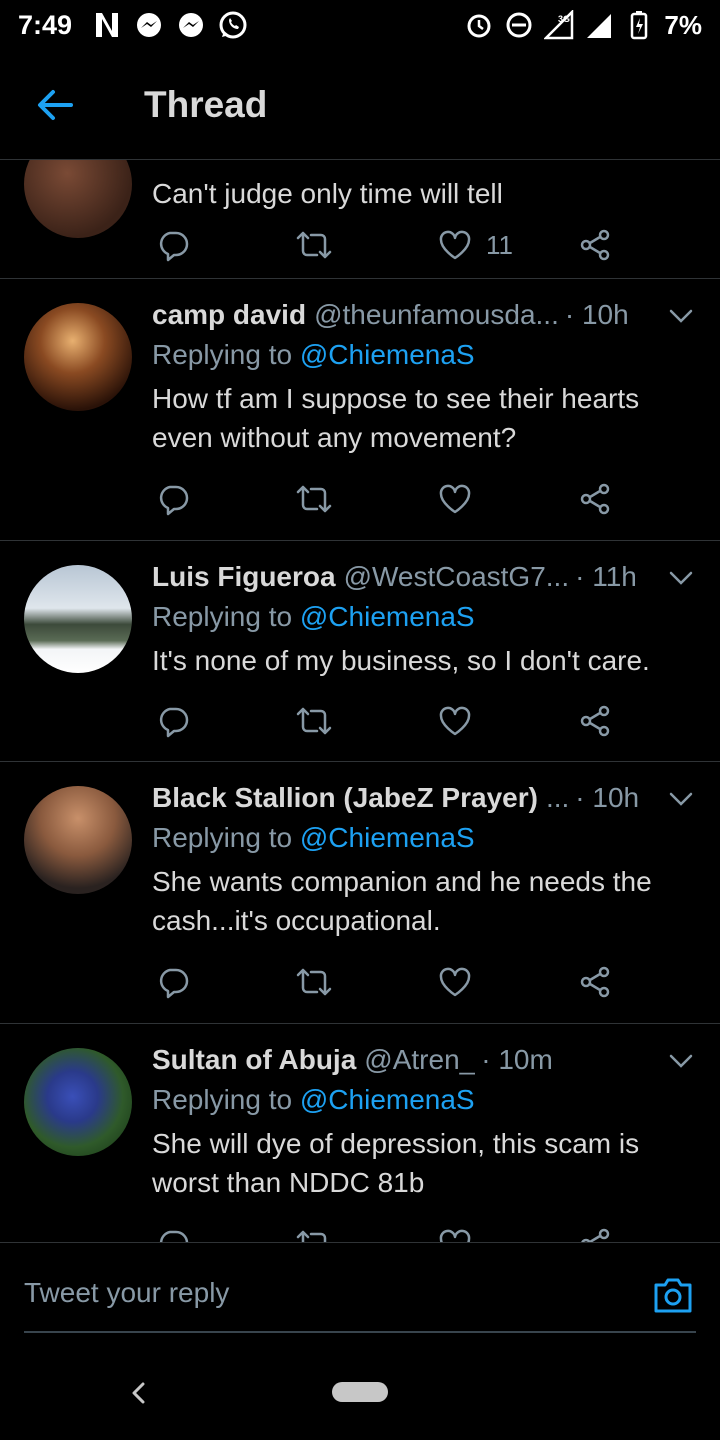 This screenshot has height=1440, width=720. What do you see at coordinates (229, 315) in the screenshot?
I see `display-name: camp david` at bounding box center [229, 315].